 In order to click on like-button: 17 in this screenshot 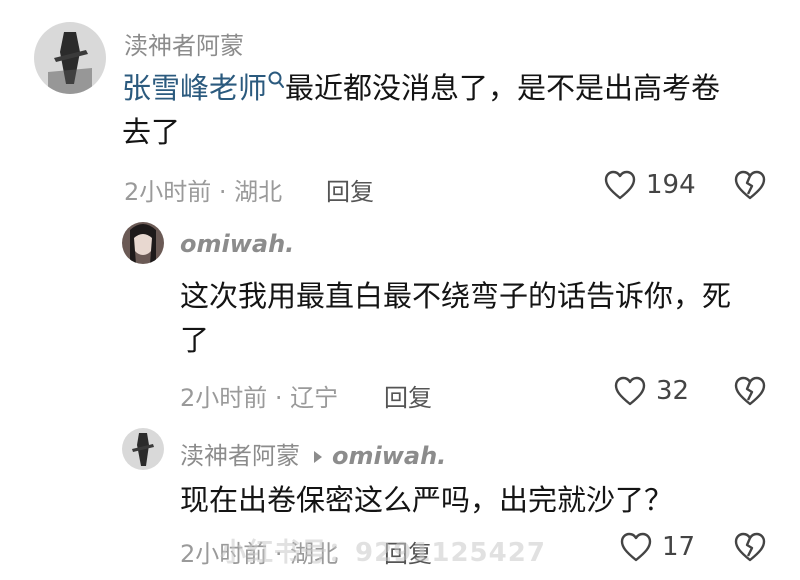, I will do `click(657, 547)`.